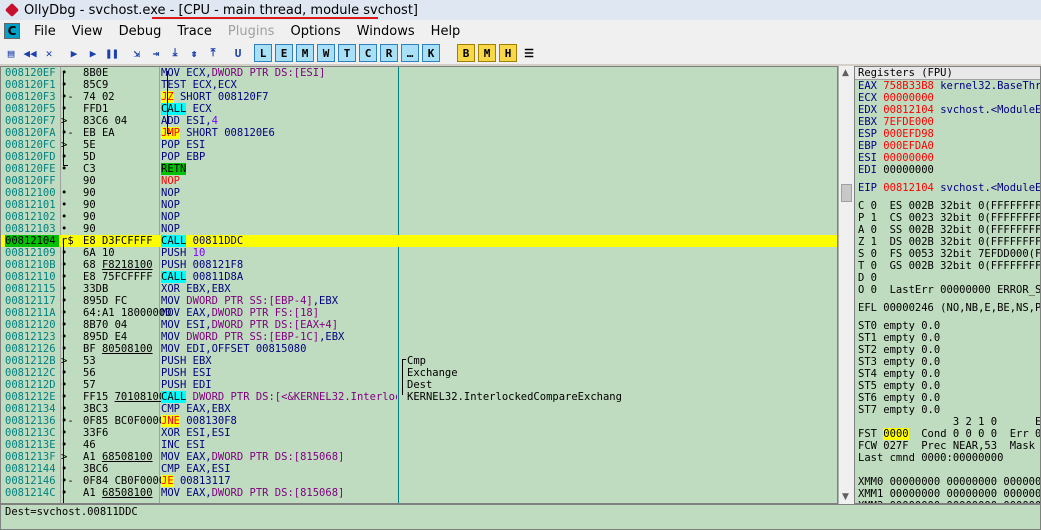  What do you see at coordinates (947, 158) in the screenshot?
I see `register-line: ESI 00000000` at bounding box center [947, 158].